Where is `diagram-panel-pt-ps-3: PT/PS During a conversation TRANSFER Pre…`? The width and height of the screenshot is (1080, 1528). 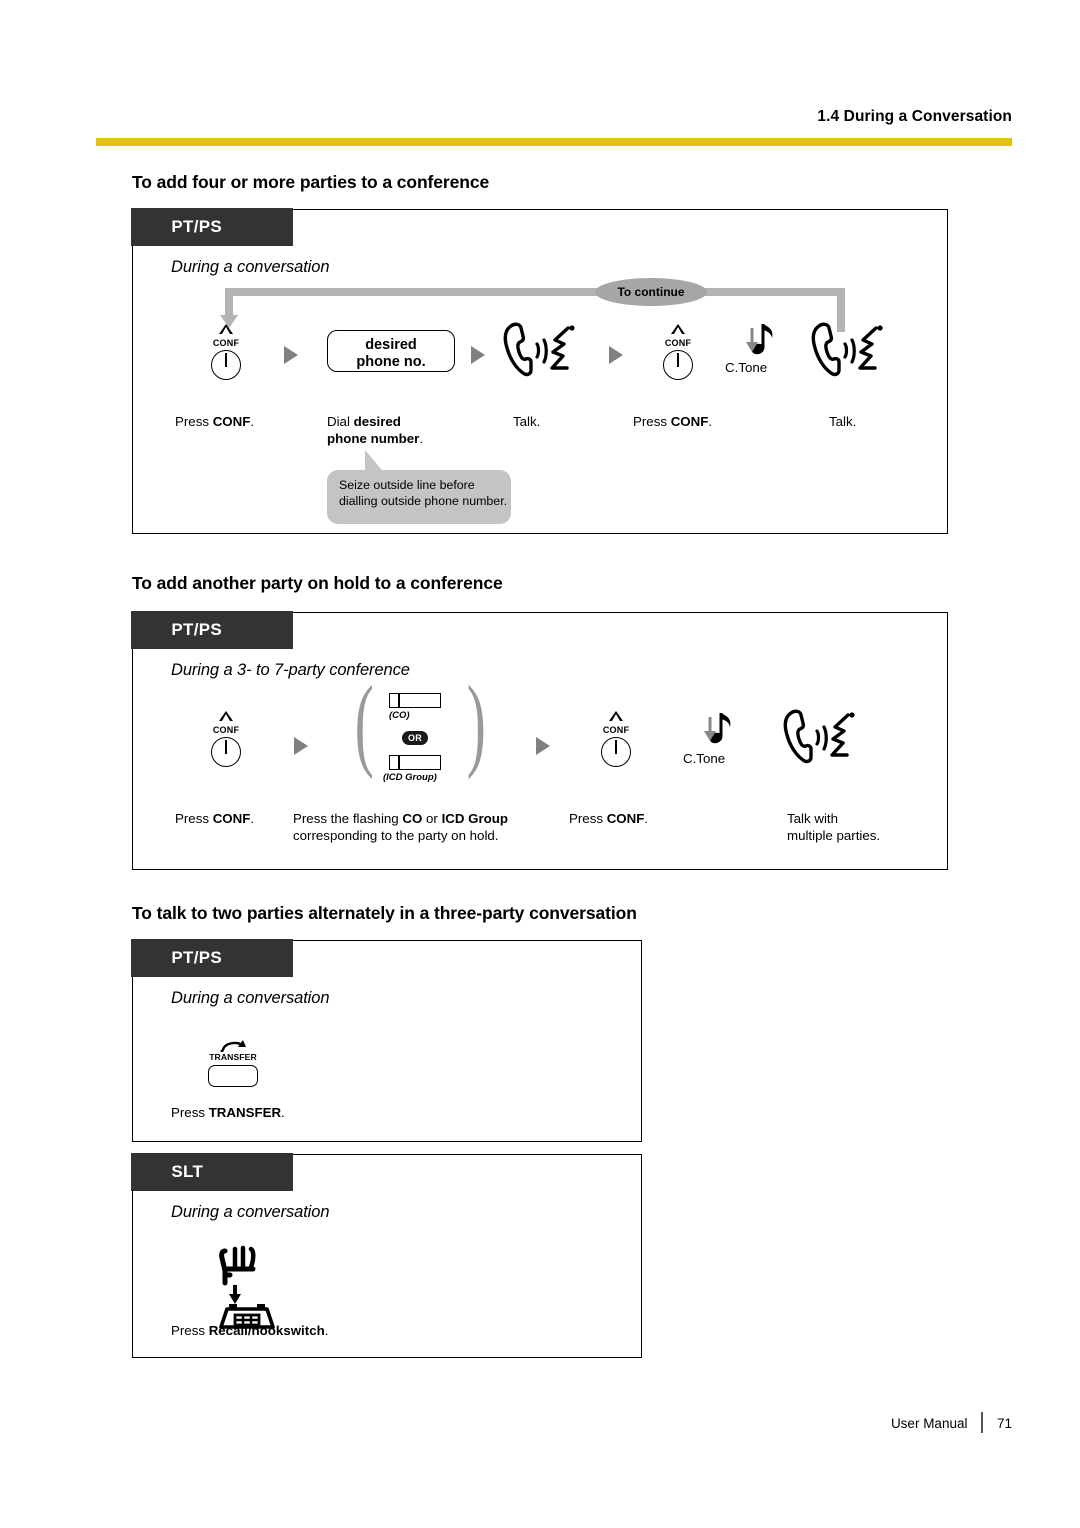
diagram-panel-pt-ps-3: PT/PS During a conversation TRANSFER Pre… is located at coordinates (386, 1040).